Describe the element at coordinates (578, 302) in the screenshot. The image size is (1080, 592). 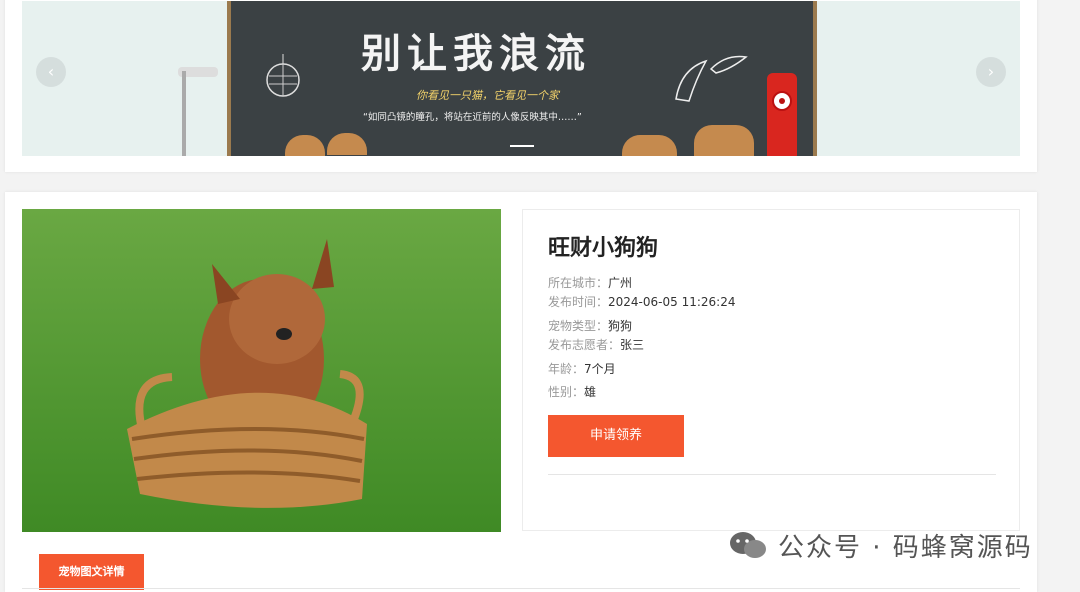
I see `publish-time-label: 发布时间：` at that location.